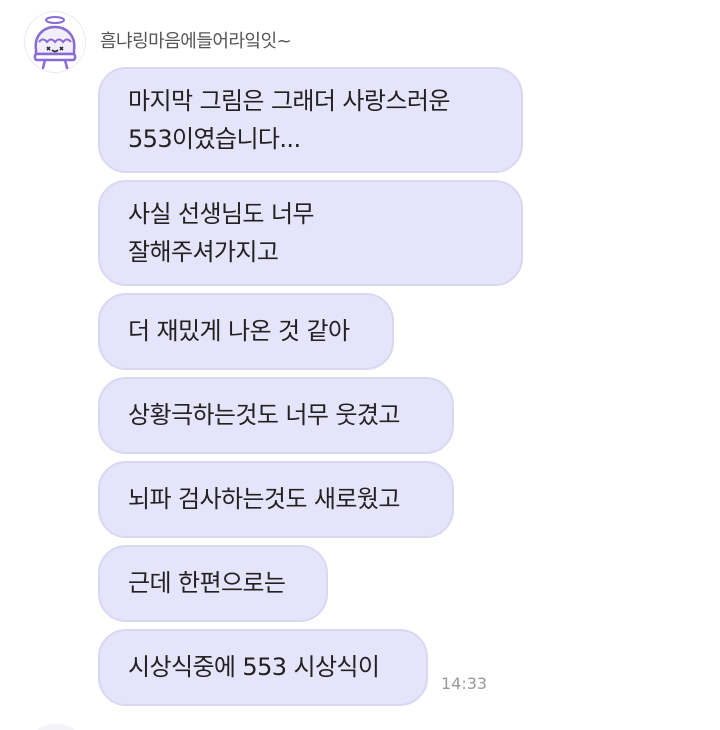 Image resolution: width=720 pixels, height=730 pixels. Describe the element at coordinates (464, 683) in the screenshot. I see `message-timestamp: 14:33` at that location.